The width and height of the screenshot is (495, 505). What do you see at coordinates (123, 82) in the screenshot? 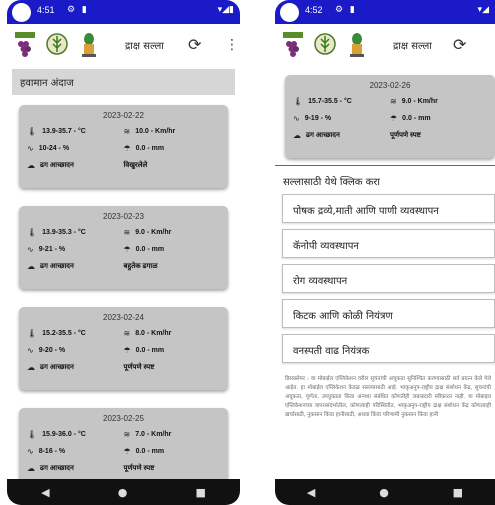
I see `weather-forecast-heading: हवामान अंदाज` at bounding box center [123, 82].